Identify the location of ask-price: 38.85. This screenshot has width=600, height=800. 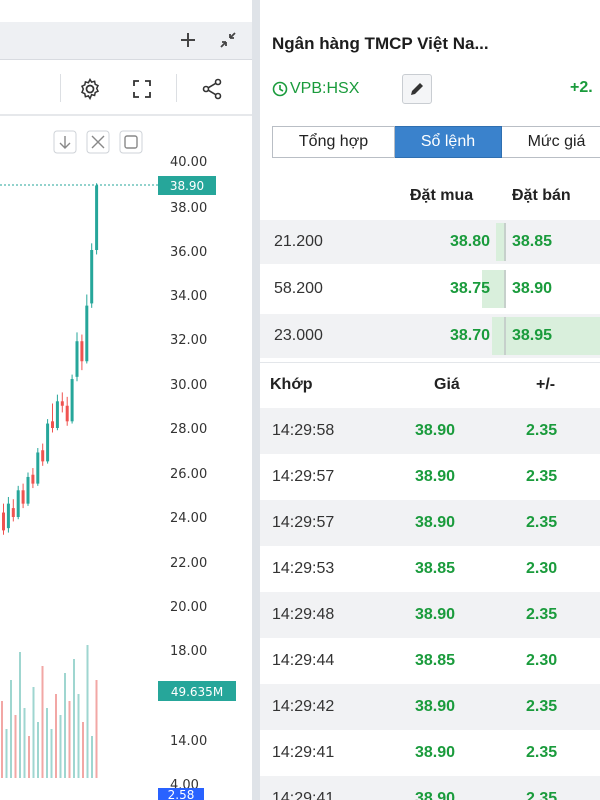
(532, 241).